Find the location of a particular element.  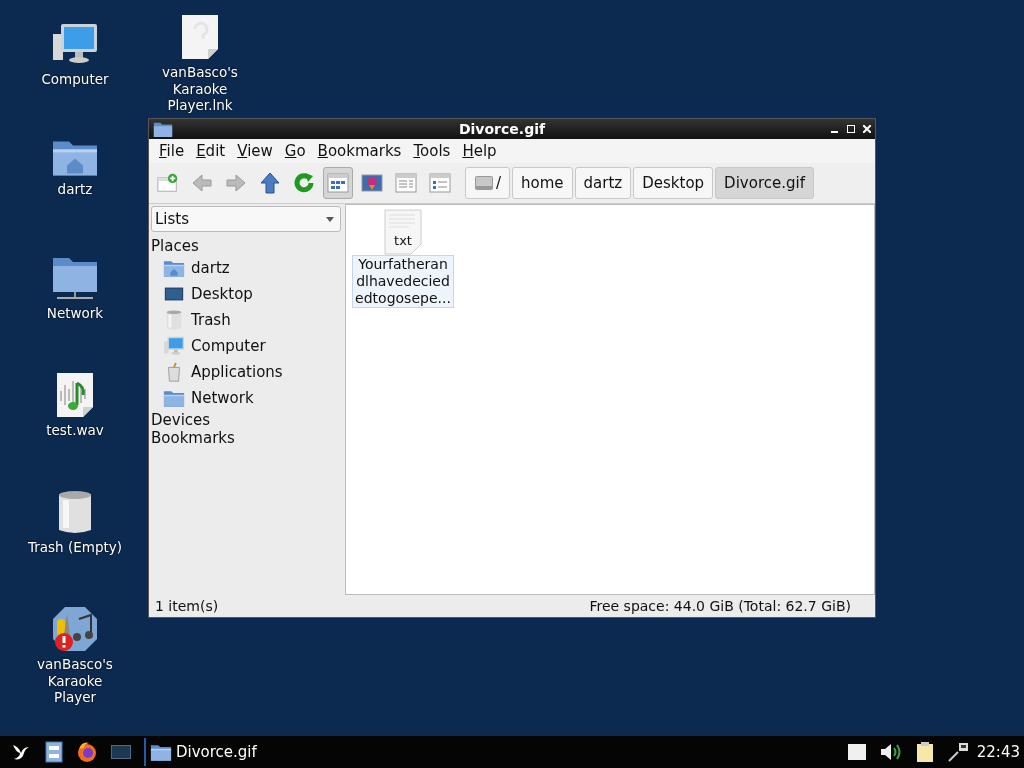

sidebar-section: Places is located at coordinates (246, 246).